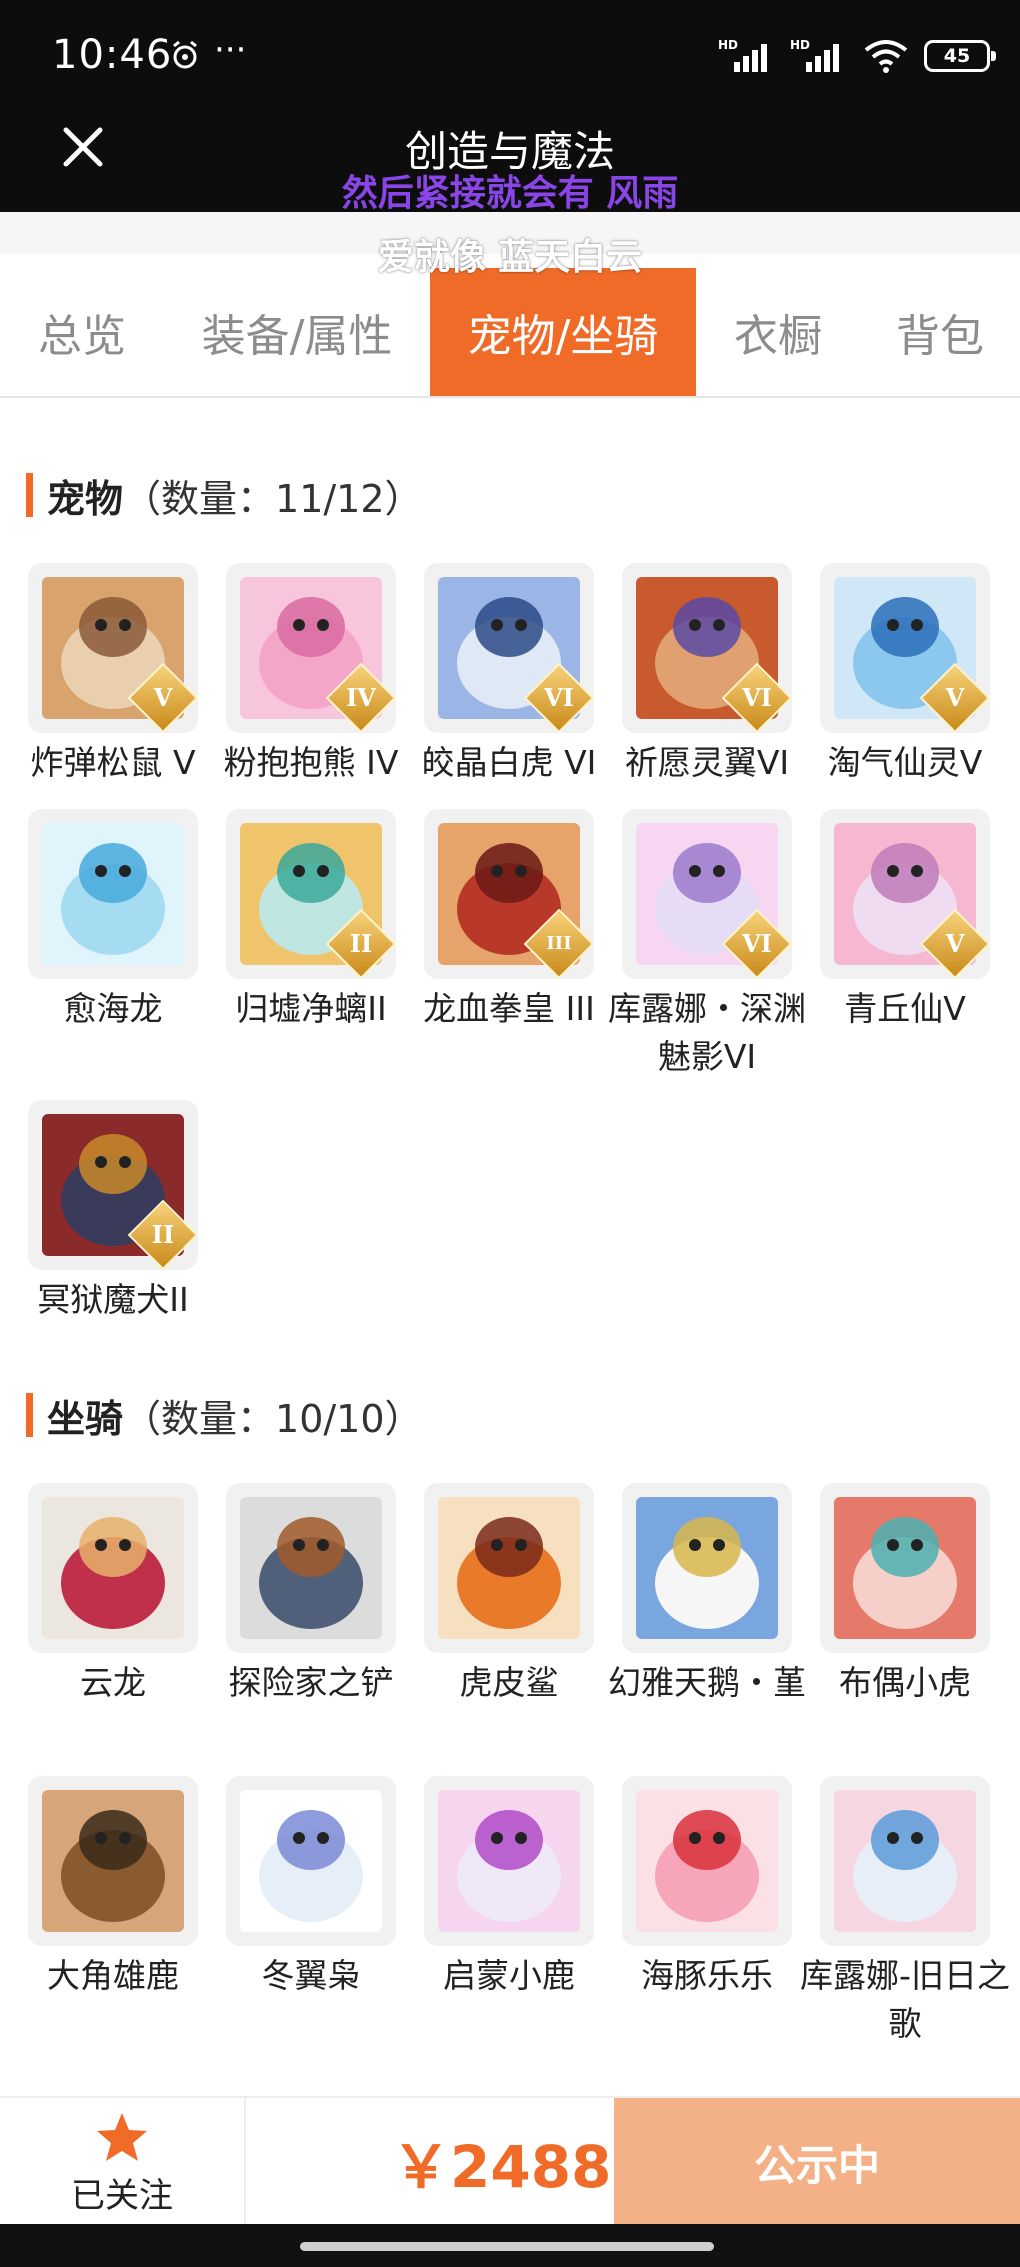 The image size is (1020, 2267). I want to click on mount-name: 海豚乐乐, so click(707, 1975).